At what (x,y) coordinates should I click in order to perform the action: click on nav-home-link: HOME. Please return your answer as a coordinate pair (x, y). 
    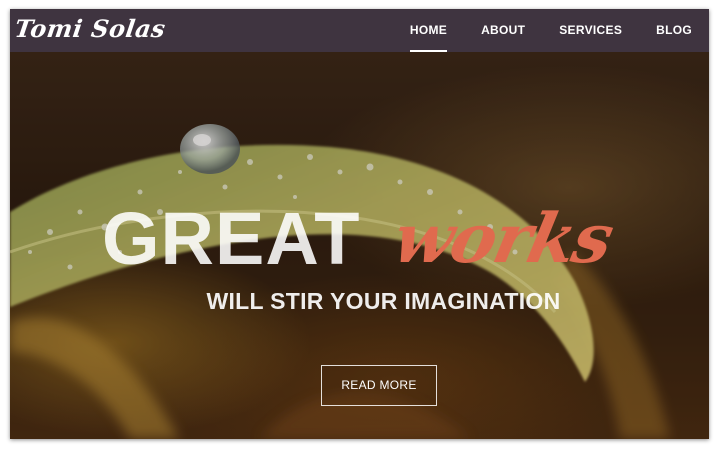
    Looking at the image, I should click on (428, 30).